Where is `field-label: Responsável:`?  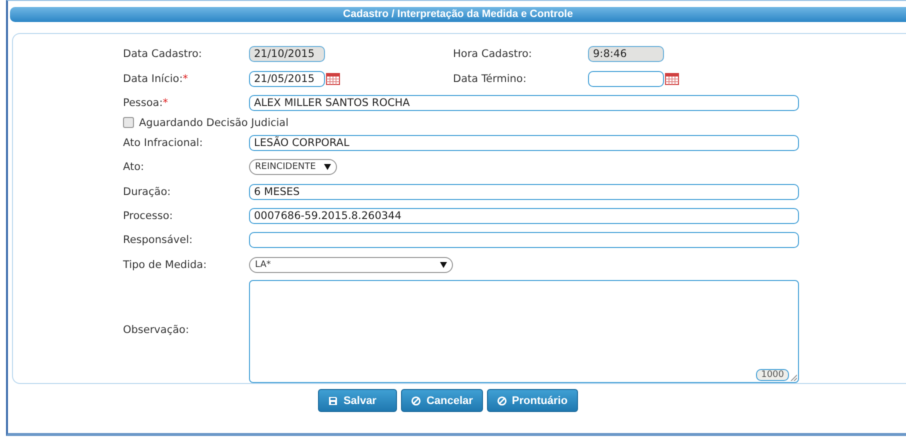 field-label: Responsável: is located at coordinates (158, 240).